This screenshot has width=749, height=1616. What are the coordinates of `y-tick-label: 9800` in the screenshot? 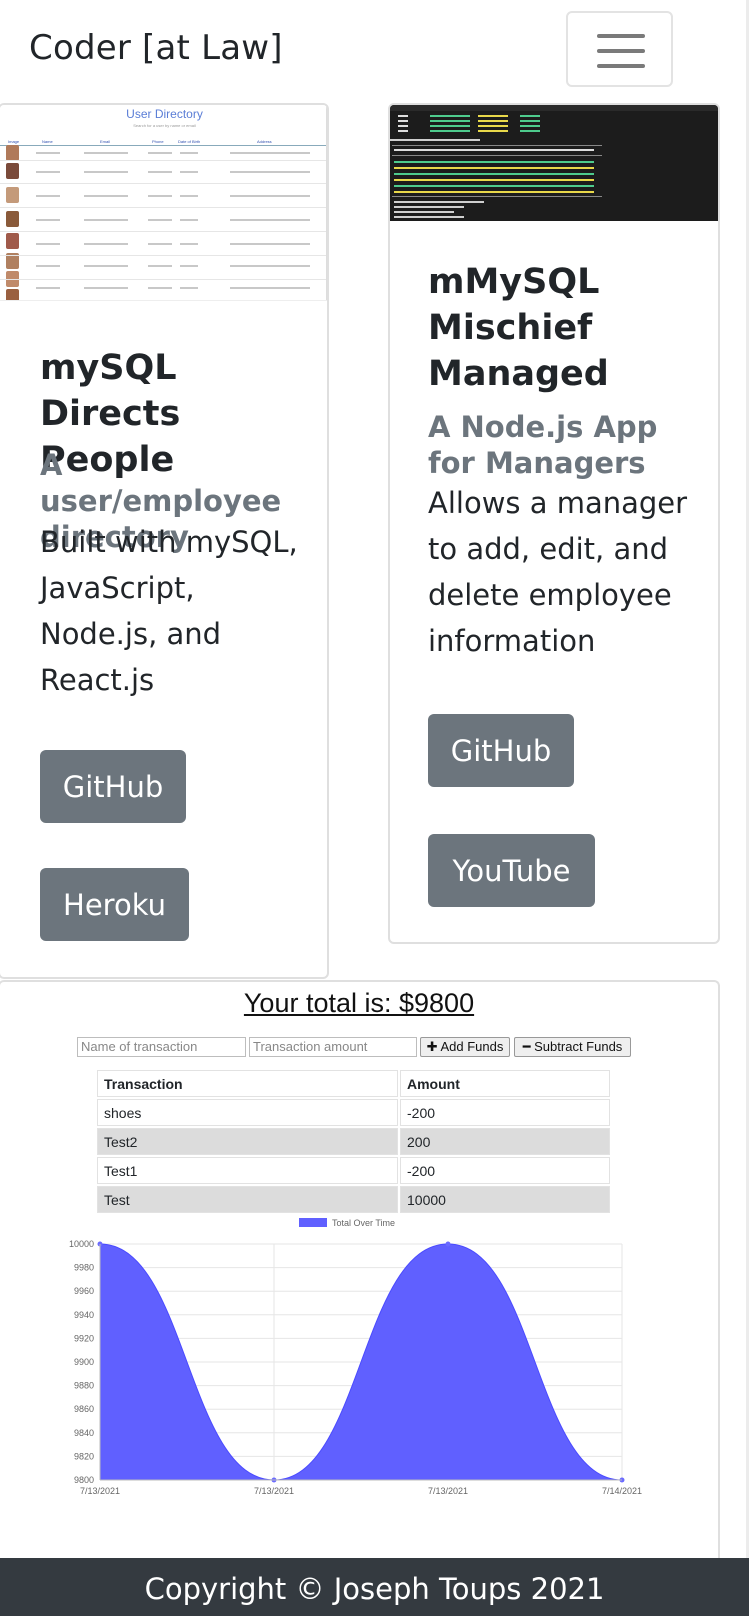 It's located at (84, 1480).